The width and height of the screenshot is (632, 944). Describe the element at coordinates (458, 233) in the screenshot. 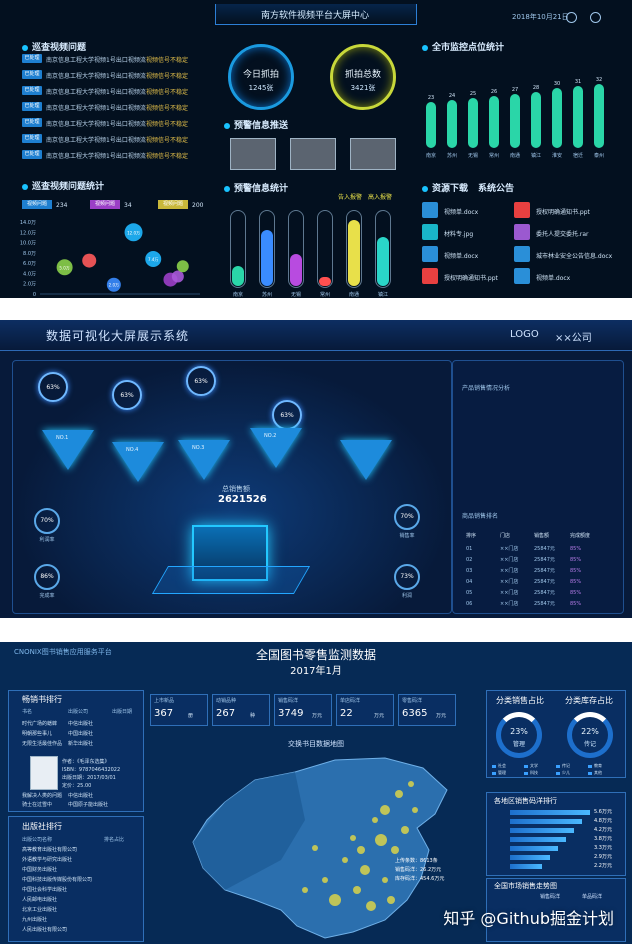

I see `file-name: 材料专.jpg` at that location.